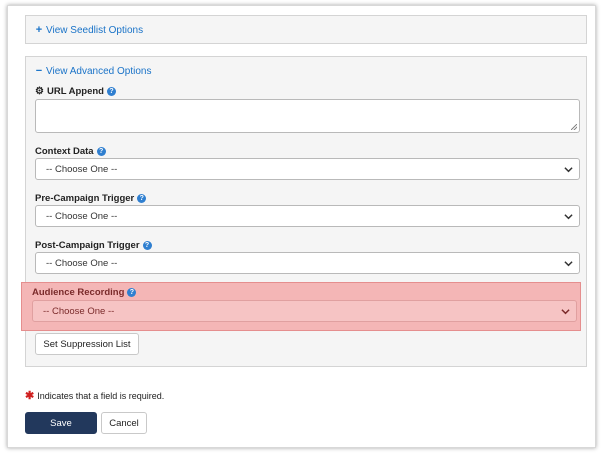  What do you see at coordinates (39, 71) in the screenshot?
I see `minus-icon: −` at bounding box center [39, 71].